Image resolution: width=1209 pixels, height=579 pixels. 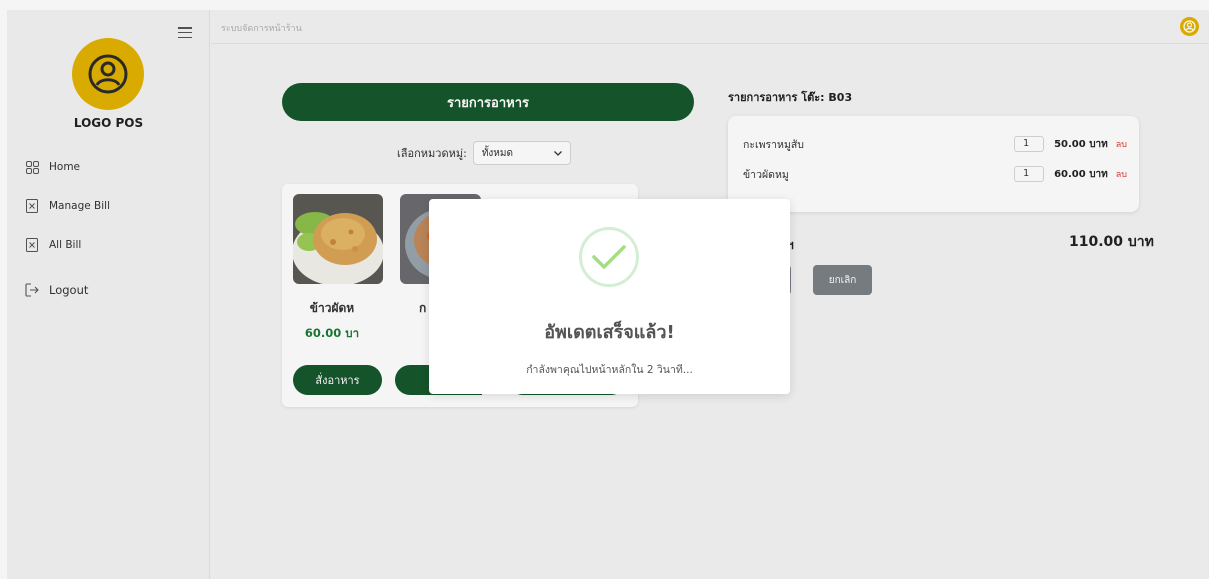 What do you see at coordinates (609, 332) in the screenshot?
I see `dialog-title: อัพเดตเสร็จแล้ว!` at bounding box center [609, 332].